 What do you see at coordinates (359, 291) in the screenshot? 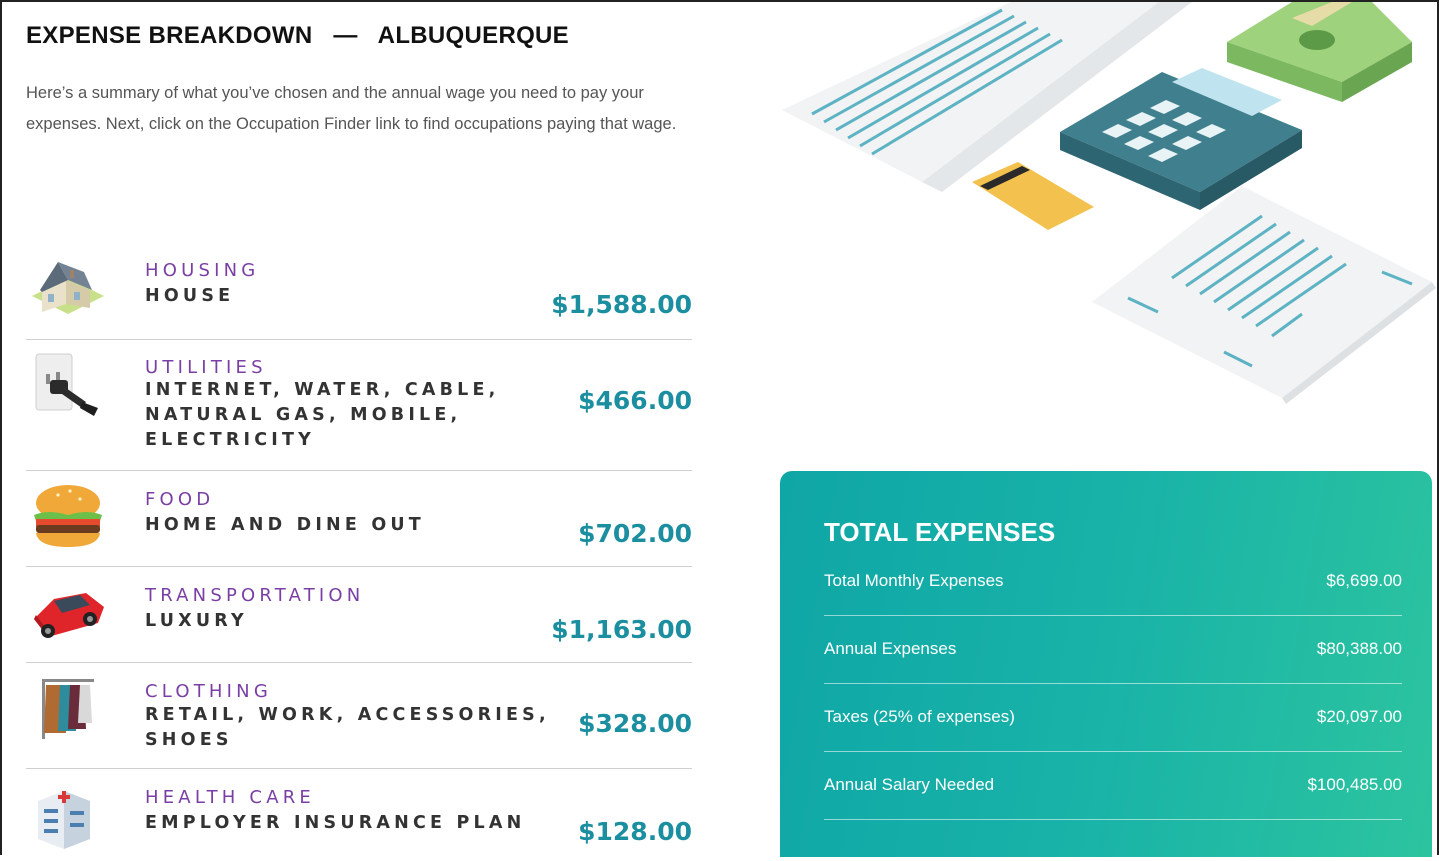
I see `expense-row-housing: HOUSING HOUSE $1,588.00` at bounding box center [359, 291].